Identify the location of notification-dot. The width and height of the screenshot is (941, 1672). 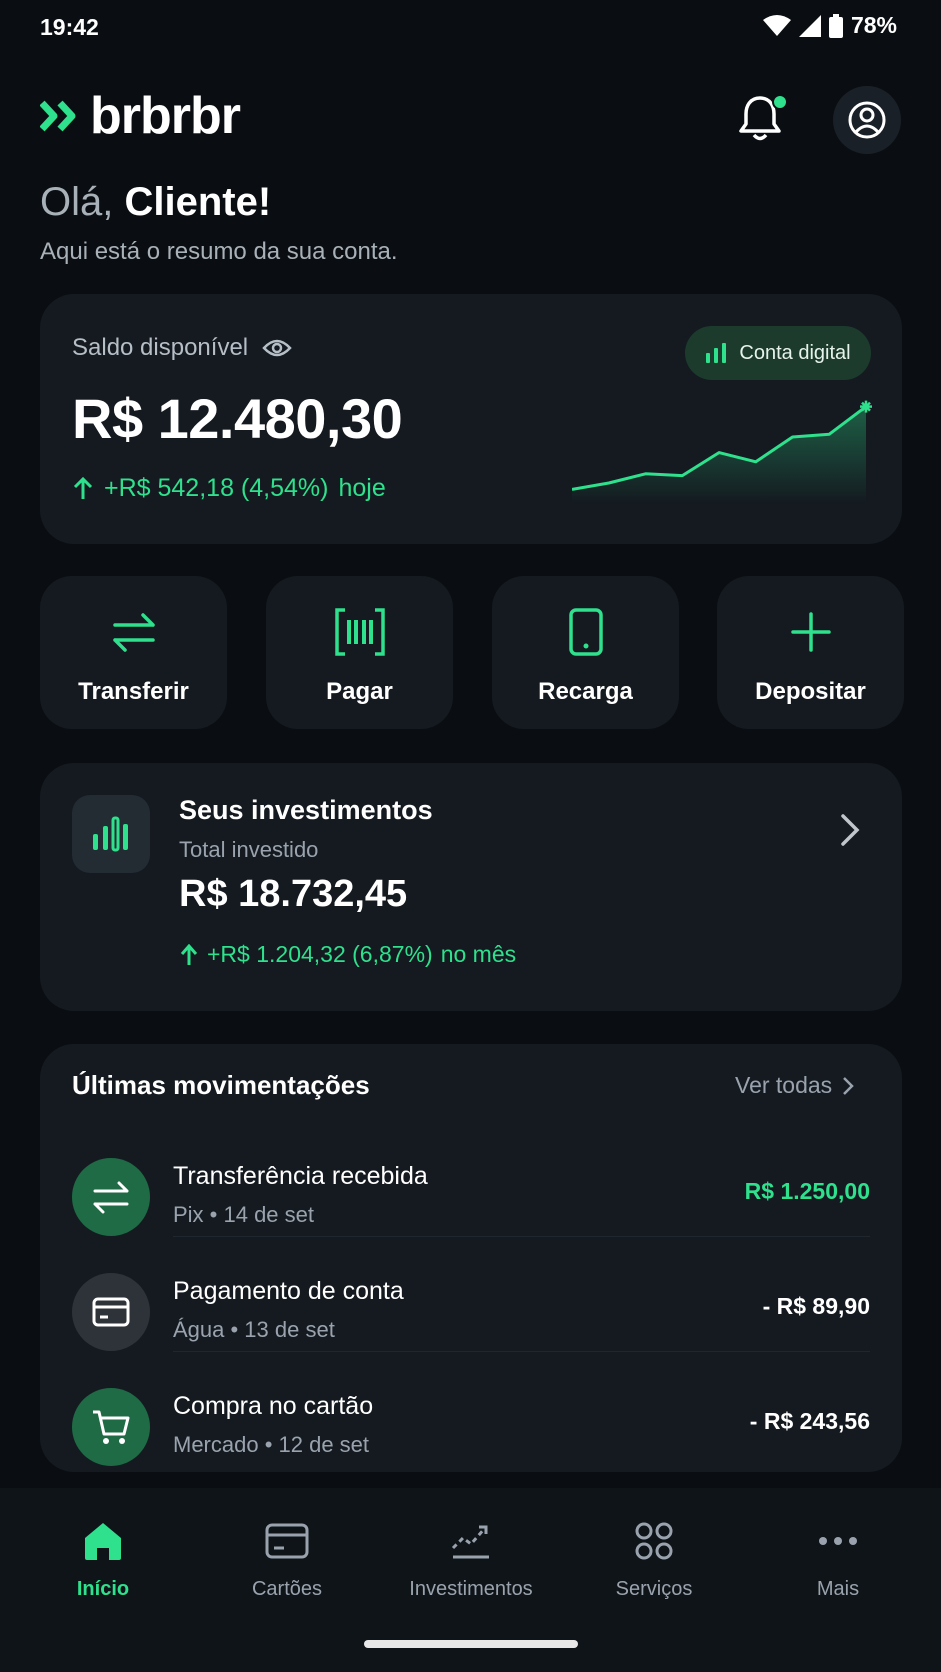
(780, 102).